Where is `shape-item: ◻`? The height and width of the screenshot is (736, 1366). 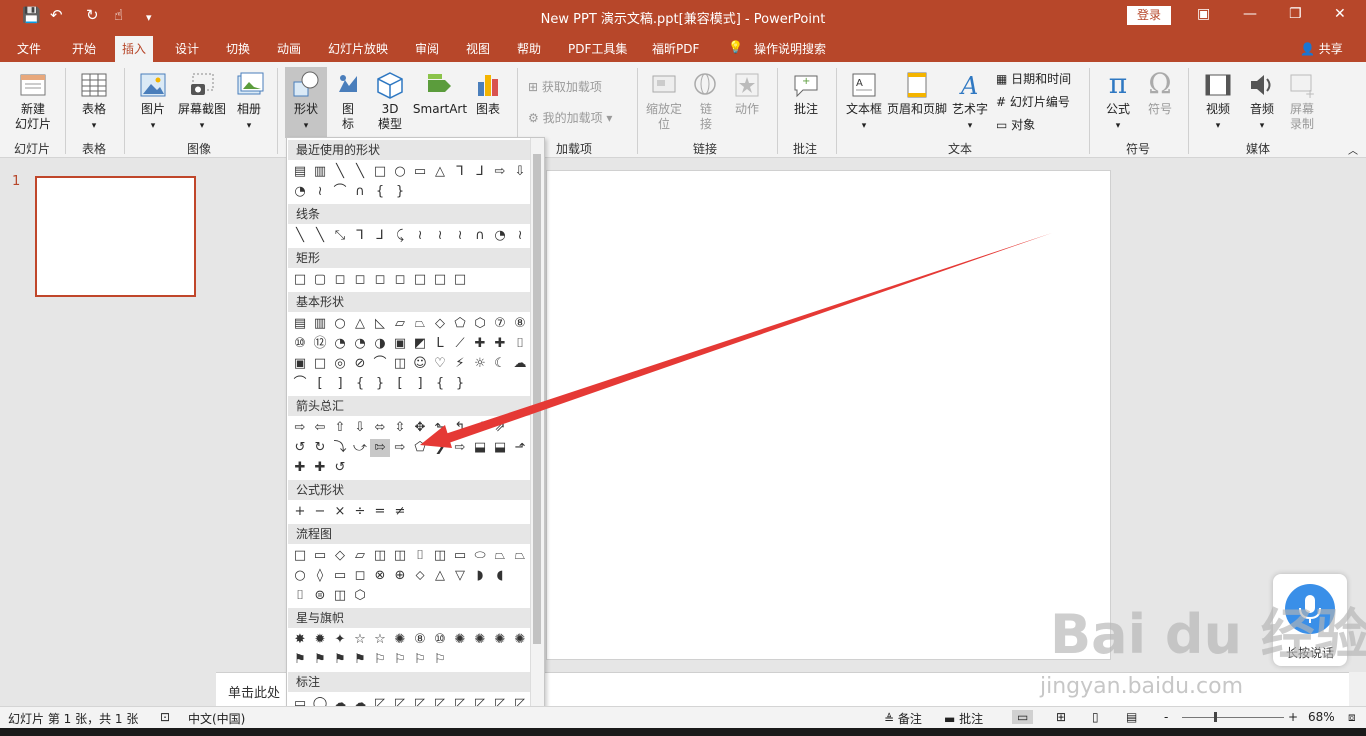 shape-item: ◻ is located at coordinates (360, 576).